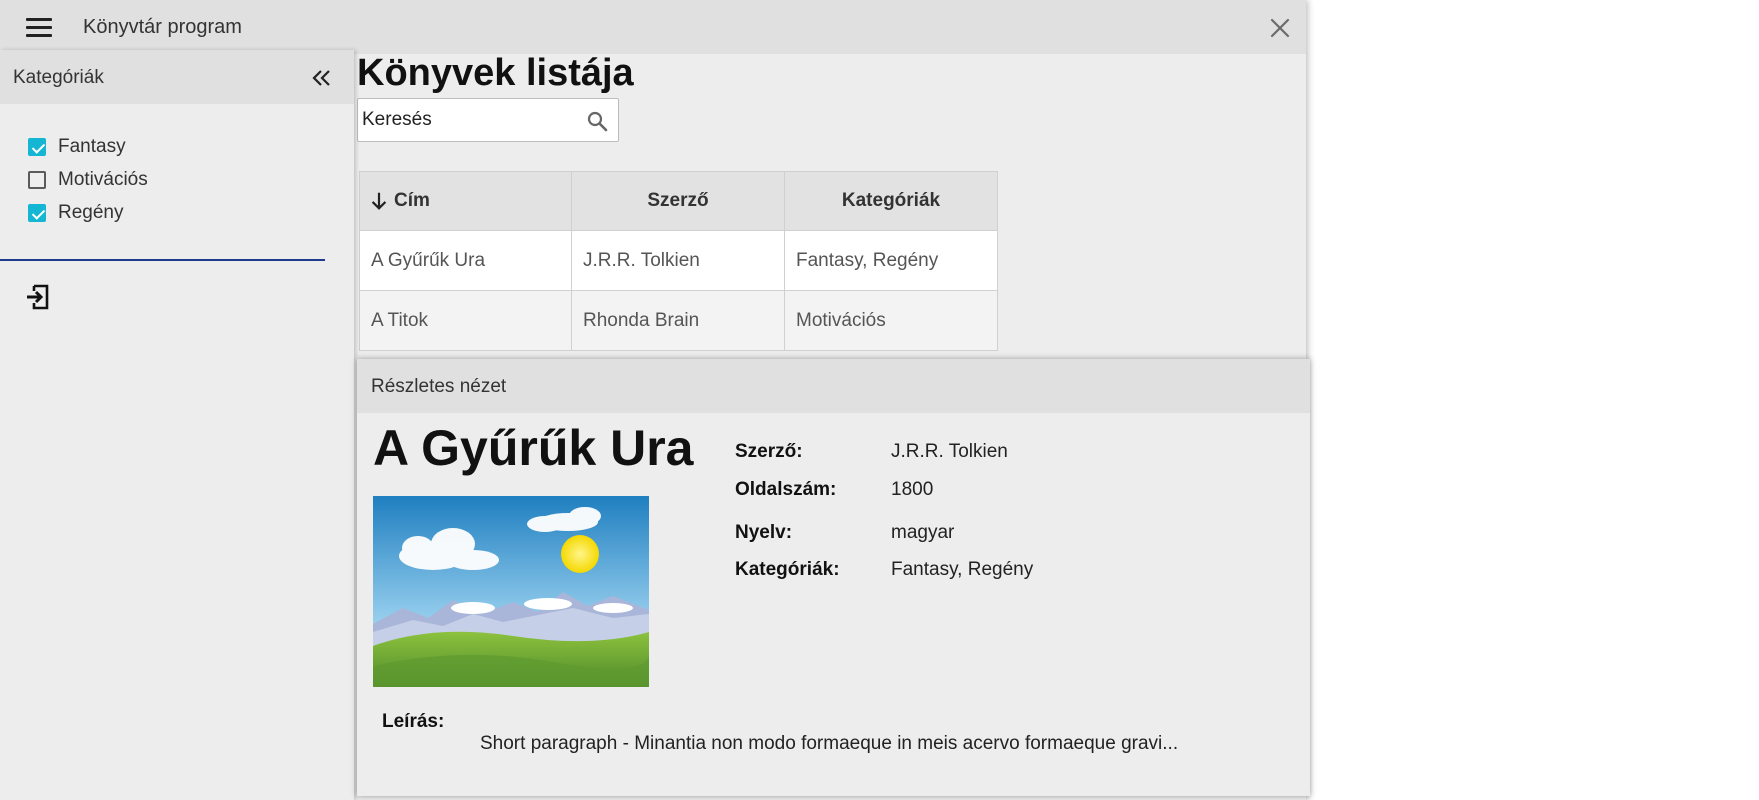 The image size is (1759, 800). Describe the element at coordinates (949, 451) in the screenshot. I see `prop-value-author: J.R.R. Tolkien` at that location.